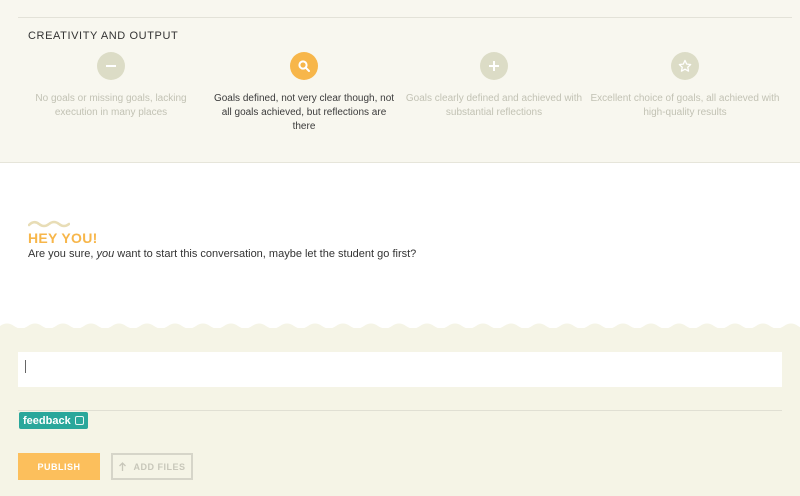 The height and width of the screenshot is (496, 800). Describe the element at coordinates (494, 66) in the screenshot. I see `plus-icon` at that location.